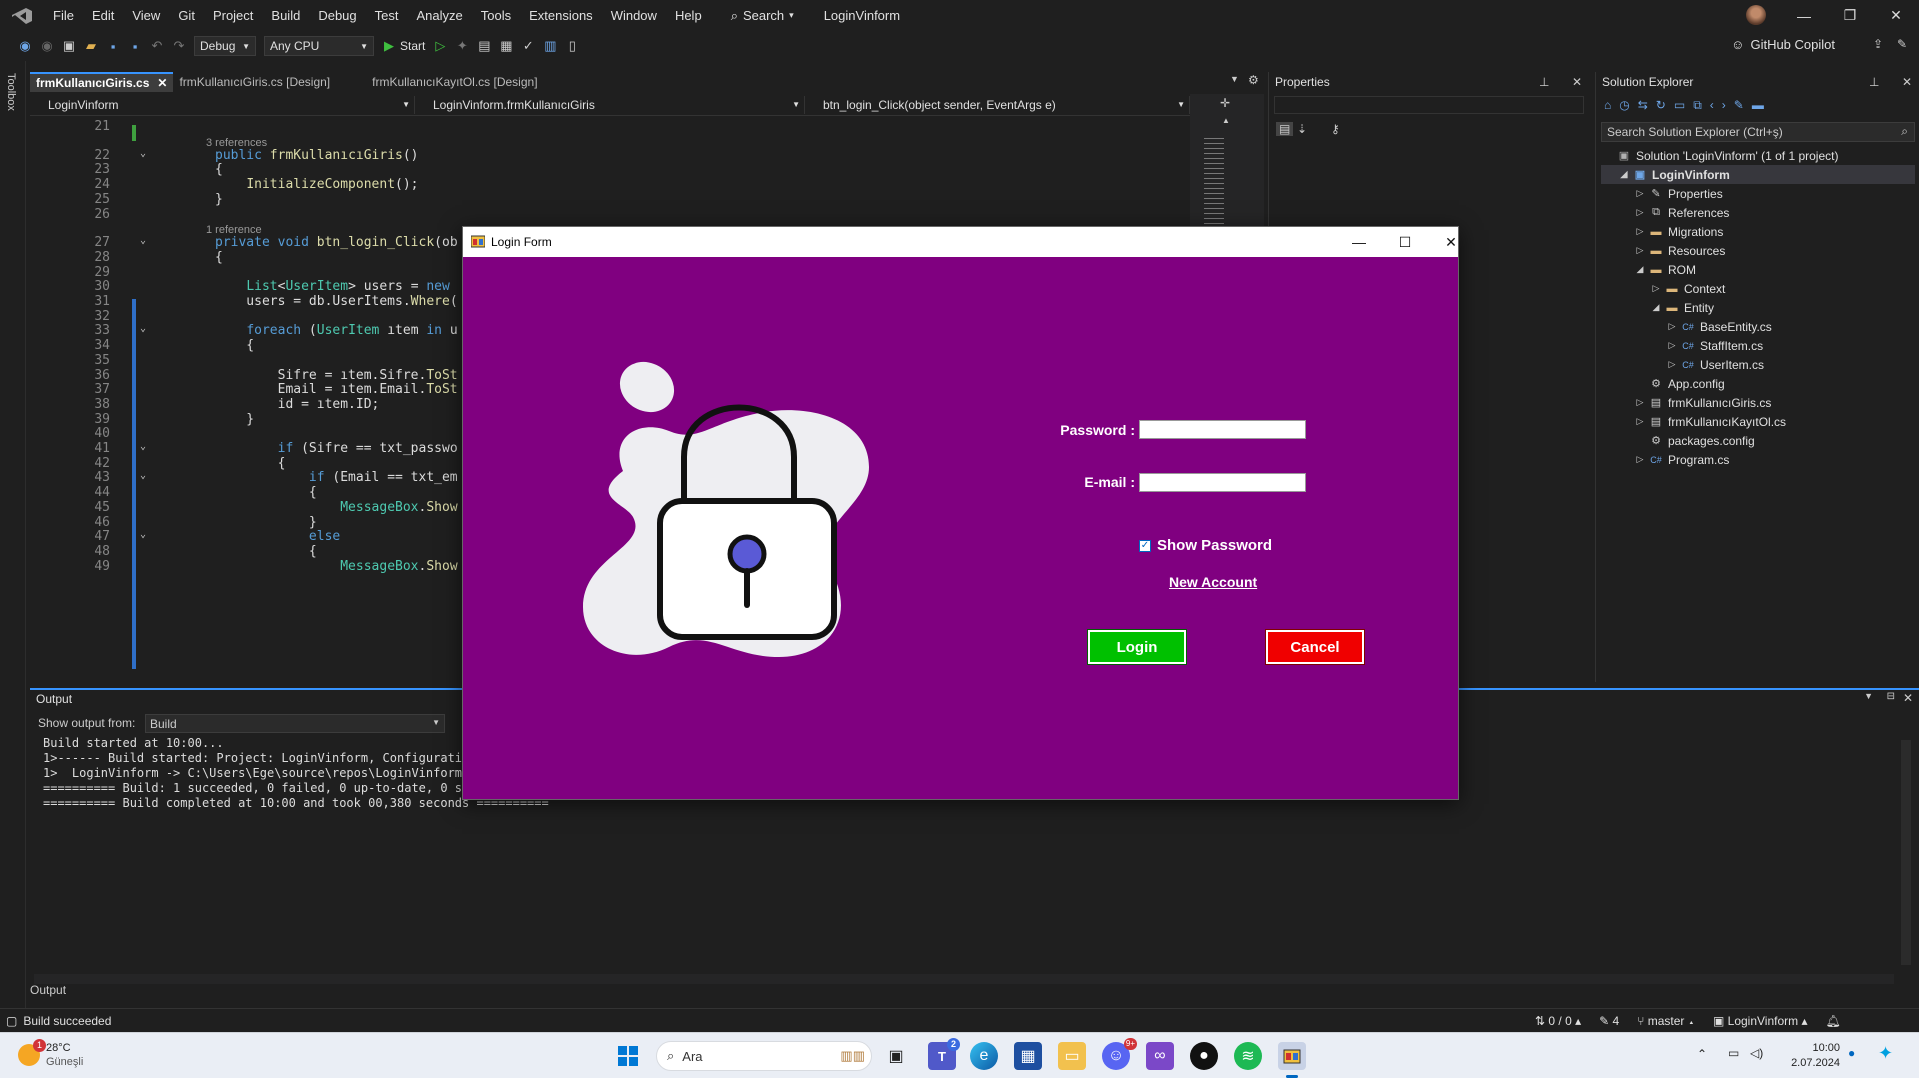 This screenshot has width=1919, height=1078. What do you see at coordinates (1756, 15) in the screenshot?
I see `avatar` at bounding box center [1756, 15].